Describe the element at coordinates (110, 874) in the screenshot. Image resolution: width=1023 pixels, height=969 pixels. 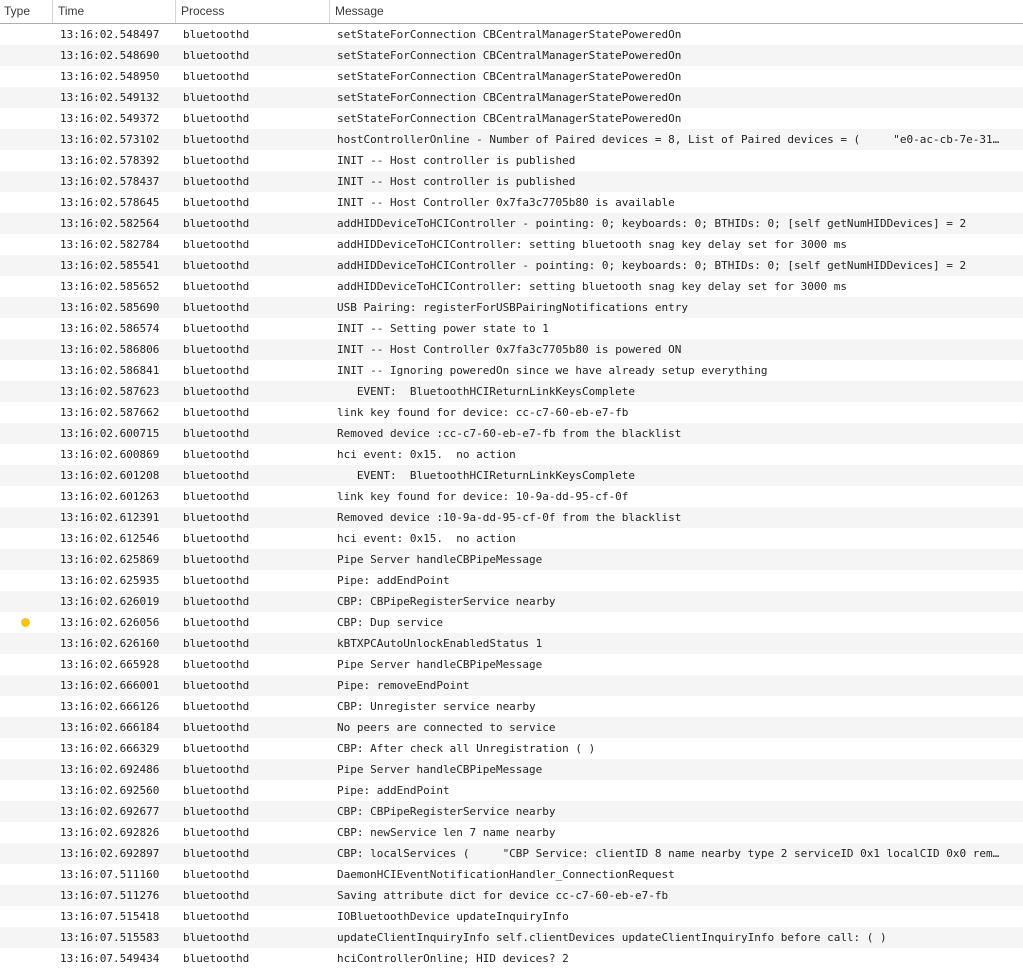
I see `log-row-time: 13:16:07.511160` at that location.